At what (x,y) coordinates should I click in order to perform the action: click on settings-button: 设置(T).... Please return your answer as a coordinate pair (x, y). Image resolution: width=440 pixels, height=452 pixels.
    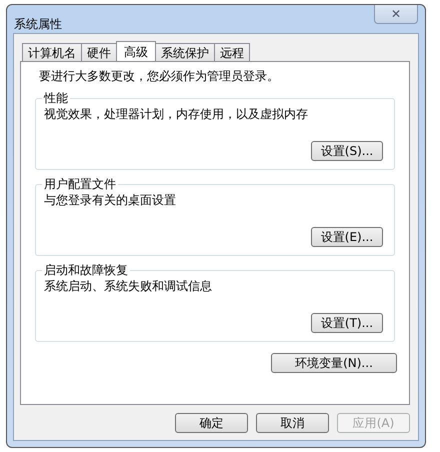
    Looking at the image, I should click on (347, 323).